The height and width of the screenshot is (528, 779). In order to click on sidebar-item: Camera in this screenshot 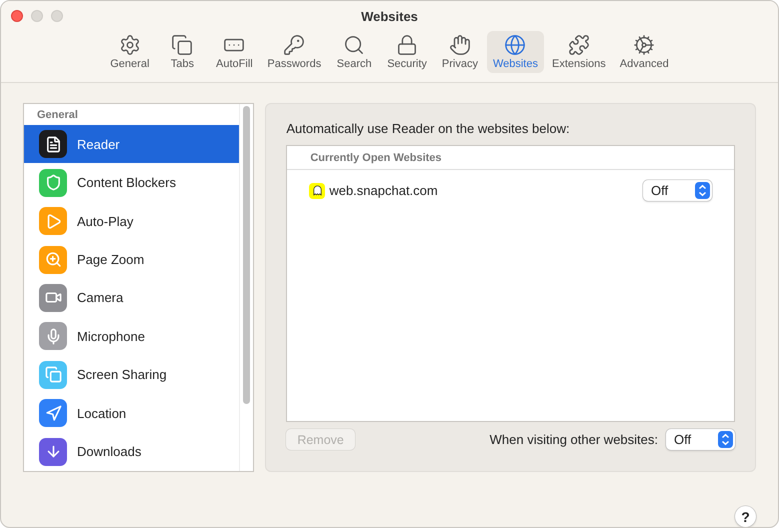, I will do `click(132, 298)`.